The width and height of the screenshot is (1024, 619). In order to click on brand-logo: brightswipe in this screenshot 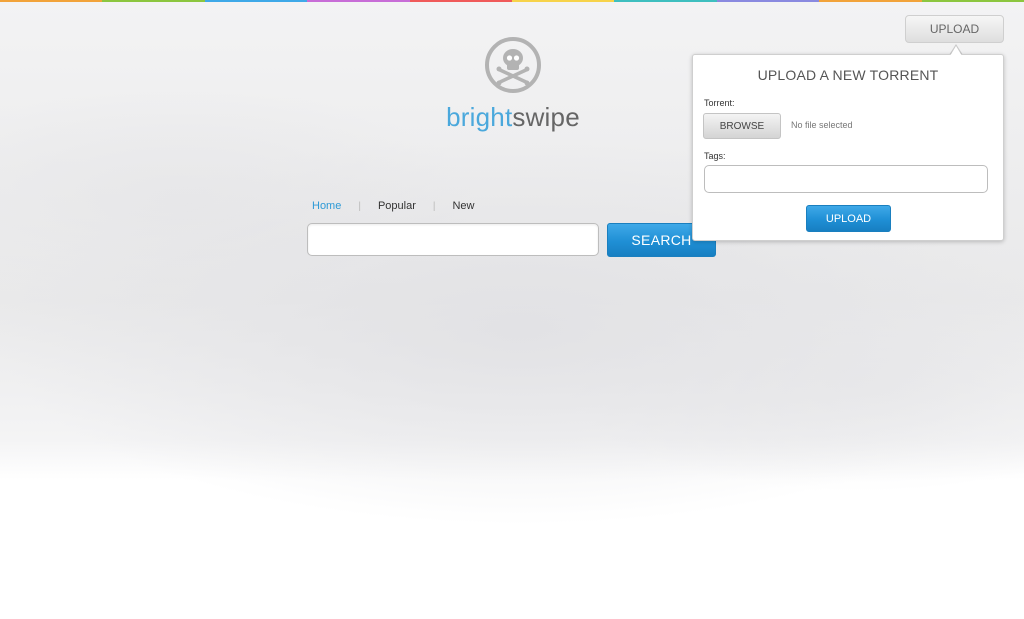, I will do `click(513, 86)`.